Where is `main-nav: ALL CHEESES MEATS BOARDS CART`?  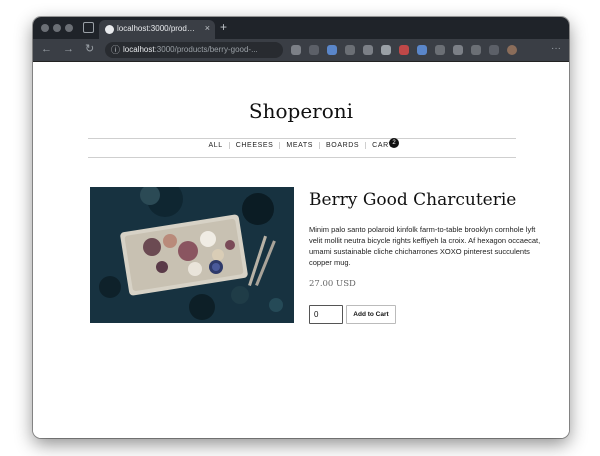 main-nav: ALL CHEESES MEATS BOARDS CART is located at coordinates (301, 145).